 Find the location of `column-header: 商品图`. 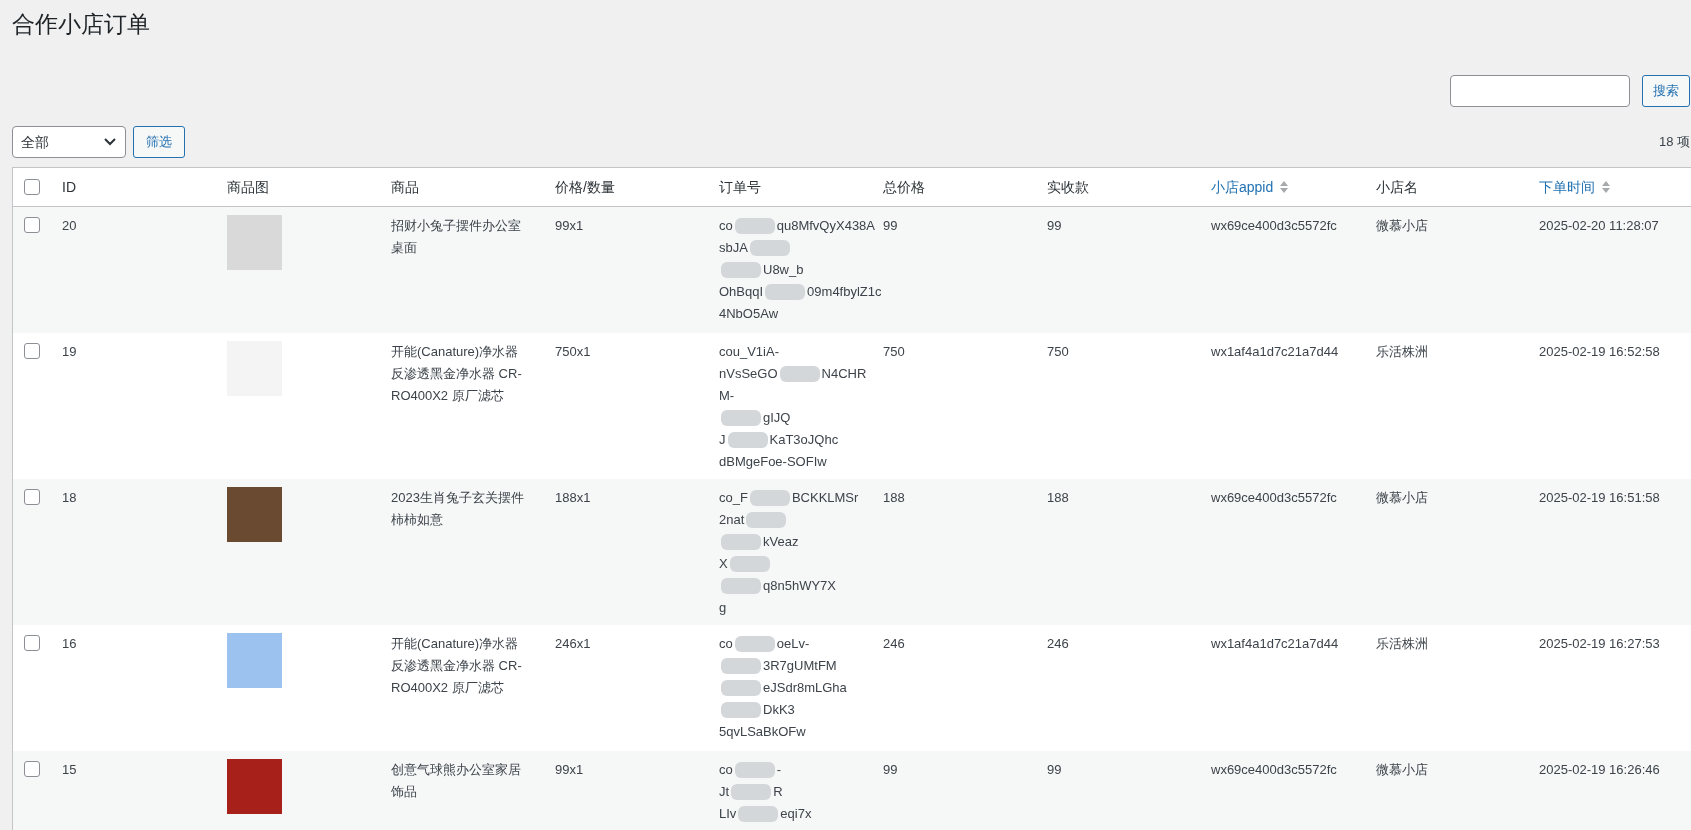

column-header: 商品图 is located at coordinates (248, 187).